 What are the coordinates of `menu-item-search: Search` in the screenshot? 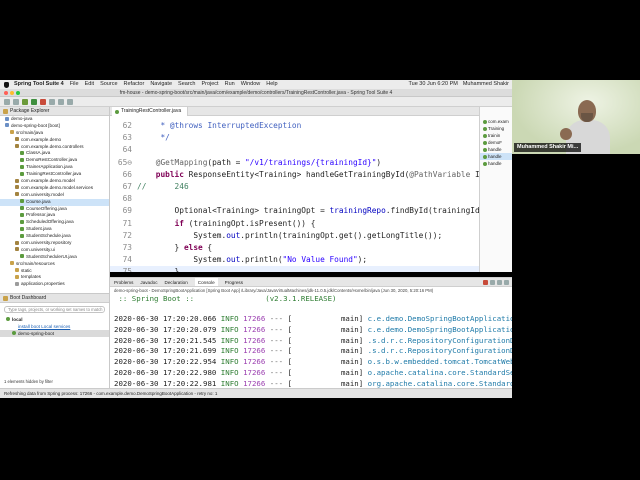 It's located at (186, 84).